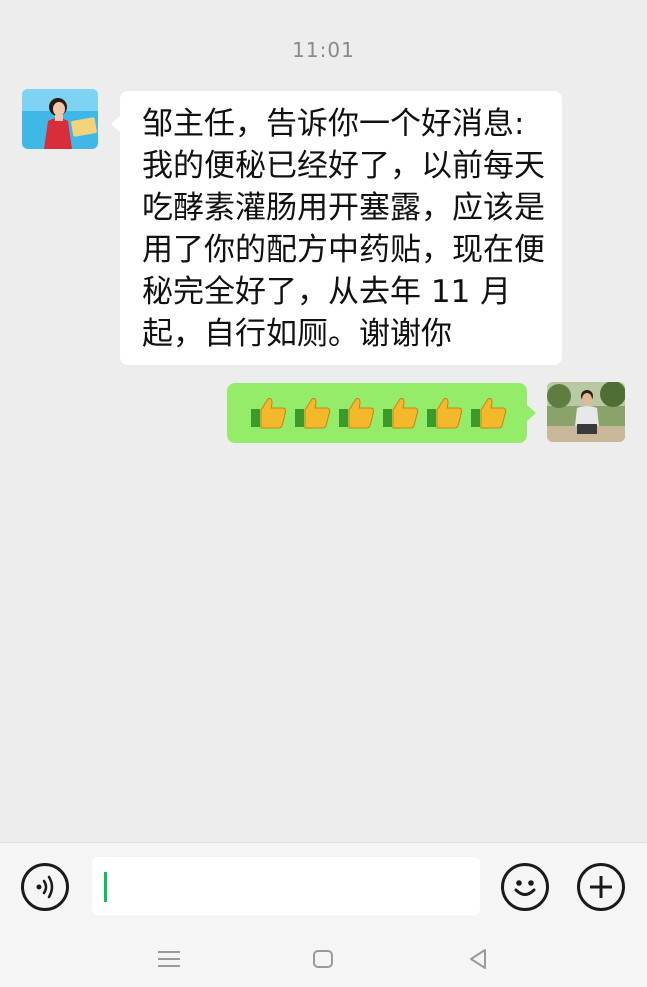  I want to click on emoji-smile-icon, so click(525, 888).